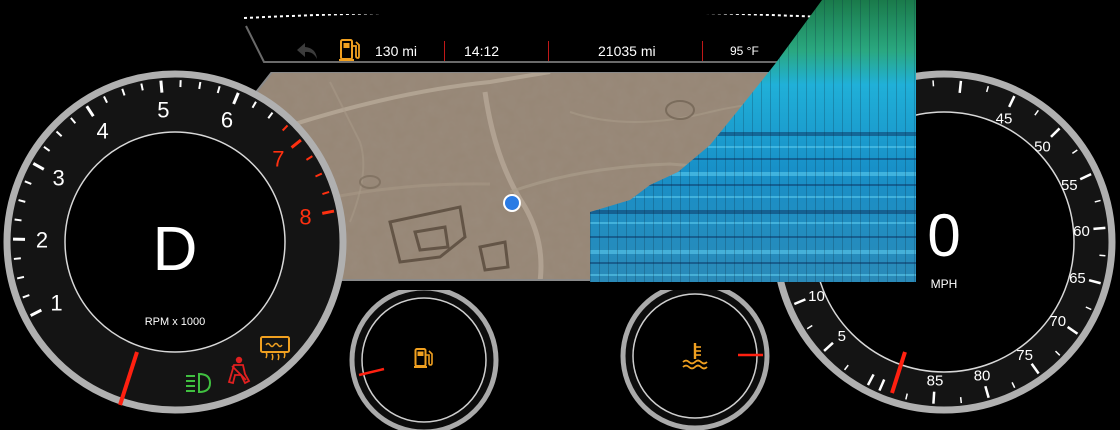  Describe the element at coordinates (695, 360) in the screenshot. I see `coolant-temperature-gauge` at that location.